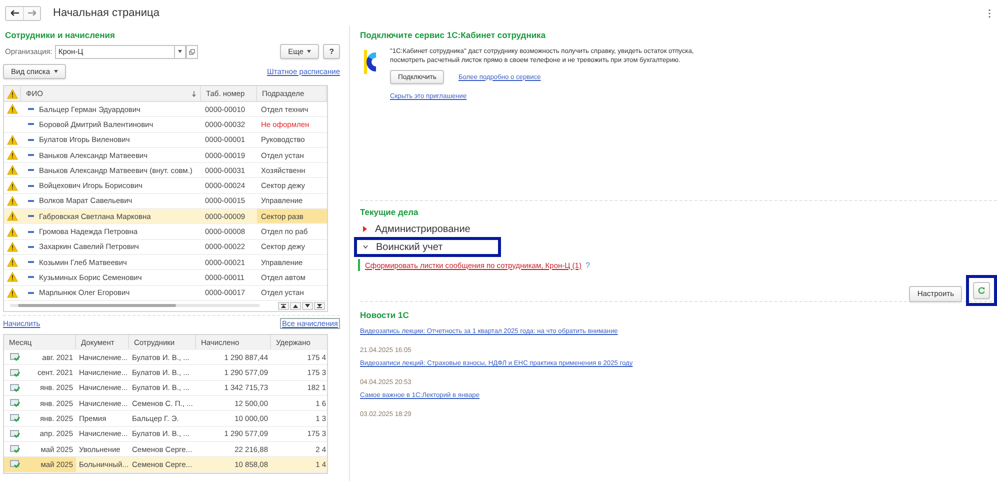 This screenshot has height=481, width=997. Describe the element at coordinates (192, 51) in the screenshot. I see `open-window-icon` at that location.